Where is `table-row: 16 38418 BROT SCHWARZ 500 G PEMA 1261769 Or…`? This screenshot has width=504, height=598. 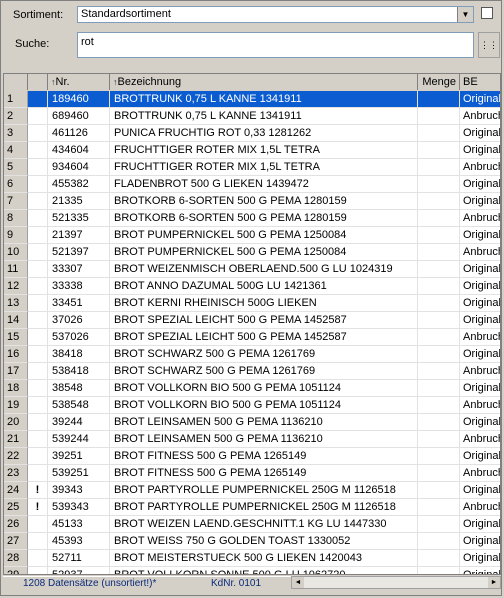
table-row: 16 38418 BROT SCHWARZ 500 G PEMA 1261769 Or… is located at coordinates (252, 354).